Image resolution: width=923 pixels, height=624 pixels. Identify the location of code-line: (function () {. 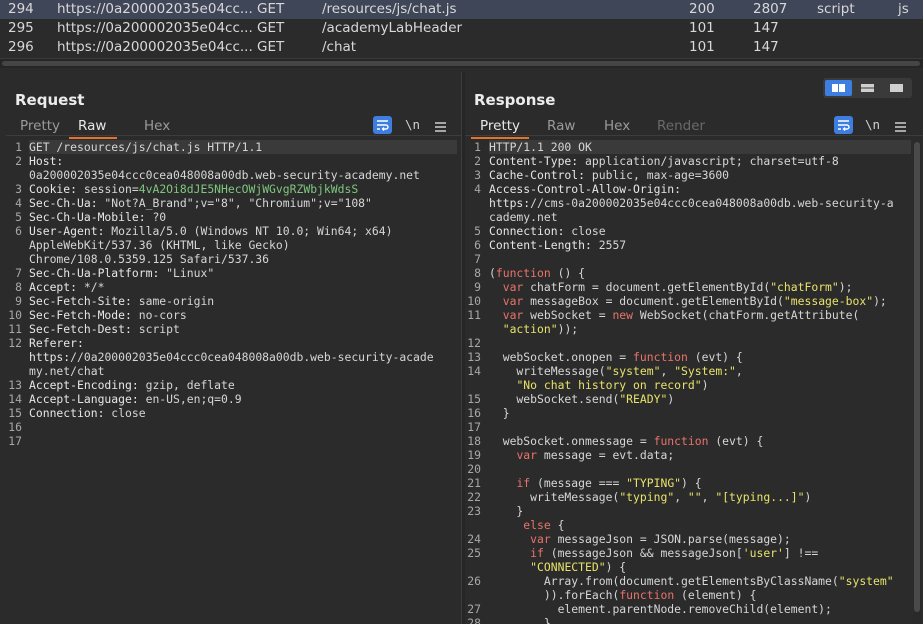
(537, 273).